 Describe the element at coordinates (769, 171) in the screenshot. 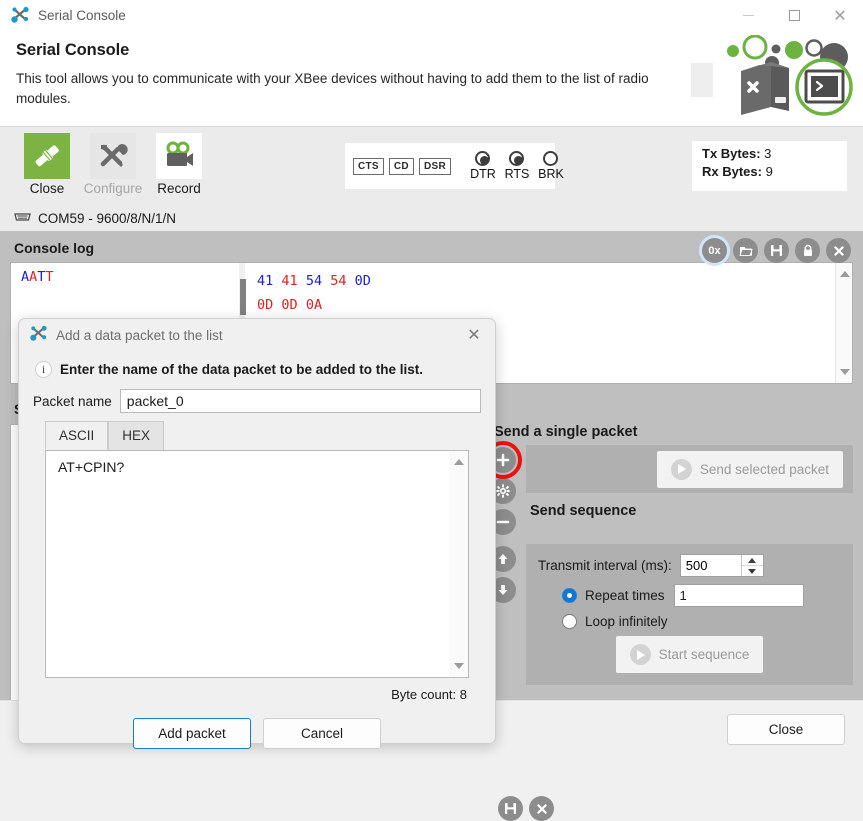

I see `rx-bytes-value: 9` at that location.